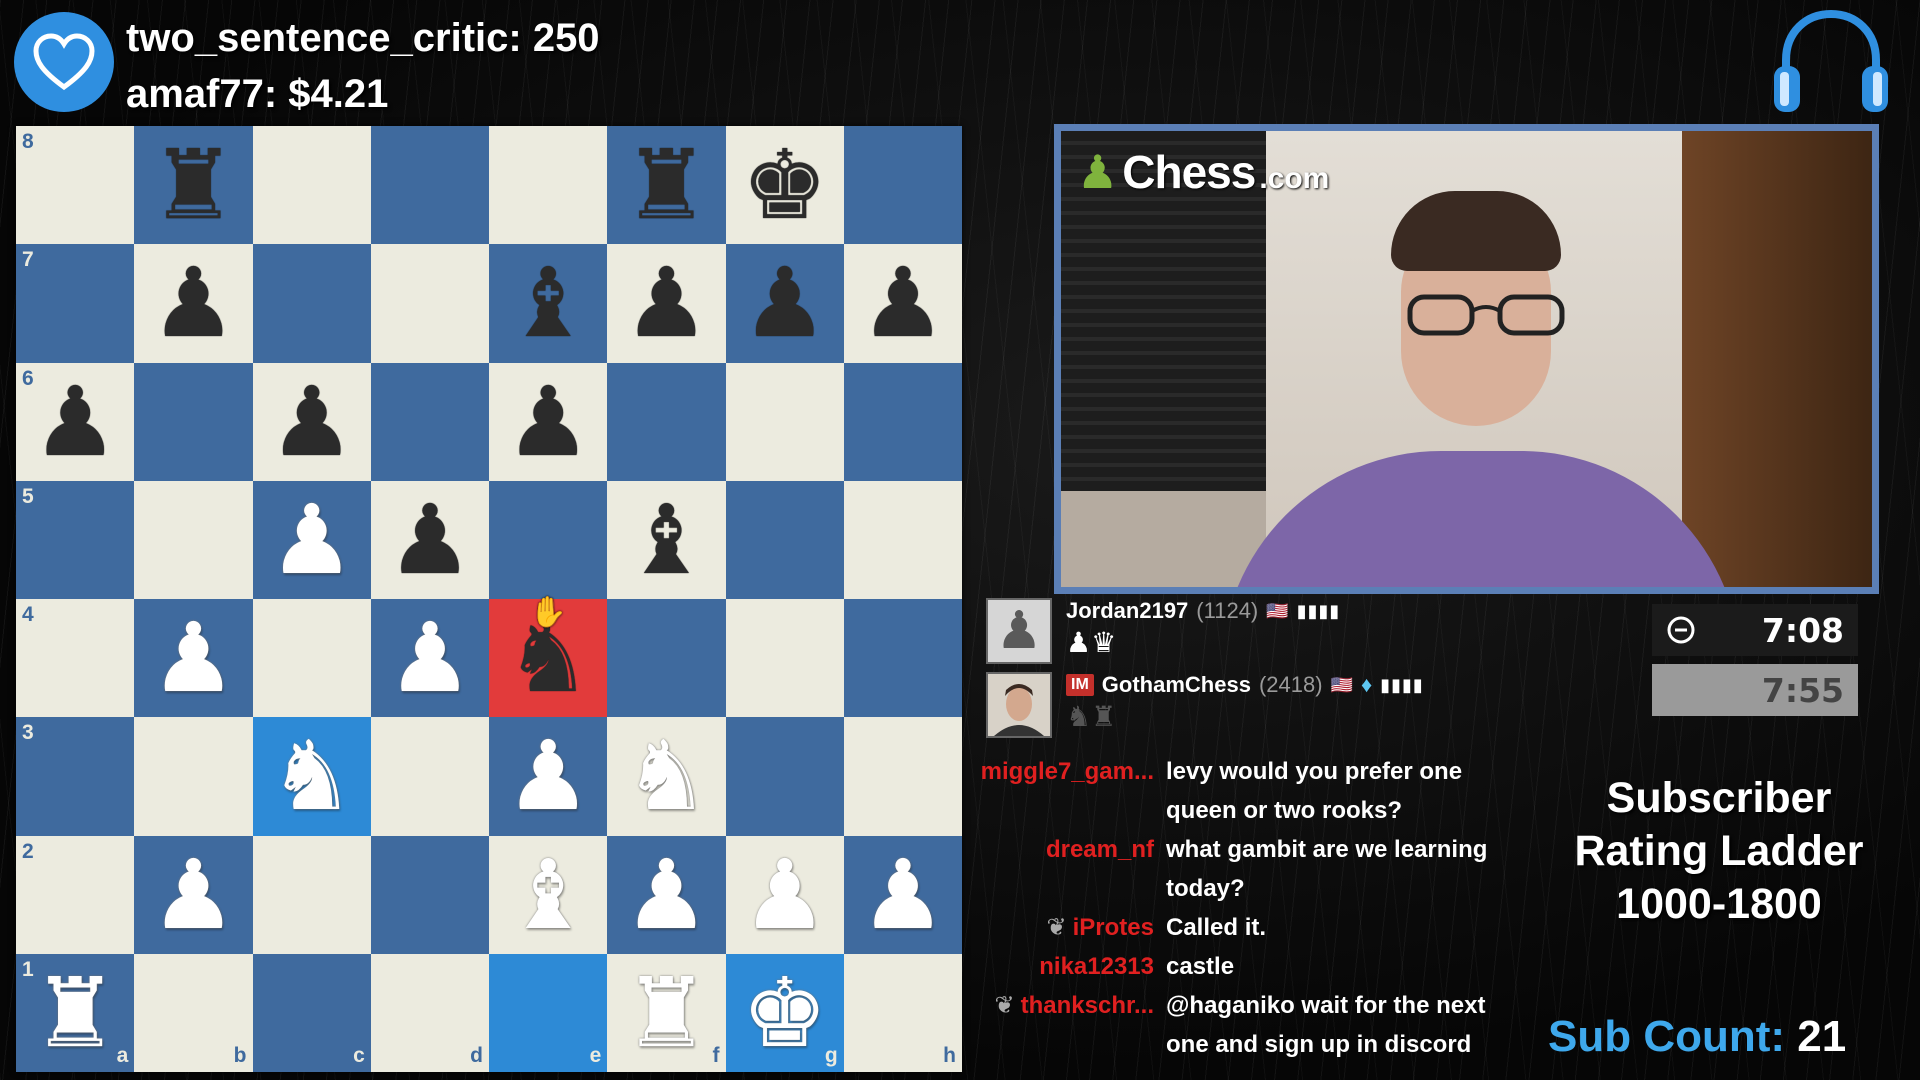 This screenshot has height=1080, width=1920. Describe the element at coordinates (1073, 869) in the screenshot. I see `chat-username: dream_nf` at that location.